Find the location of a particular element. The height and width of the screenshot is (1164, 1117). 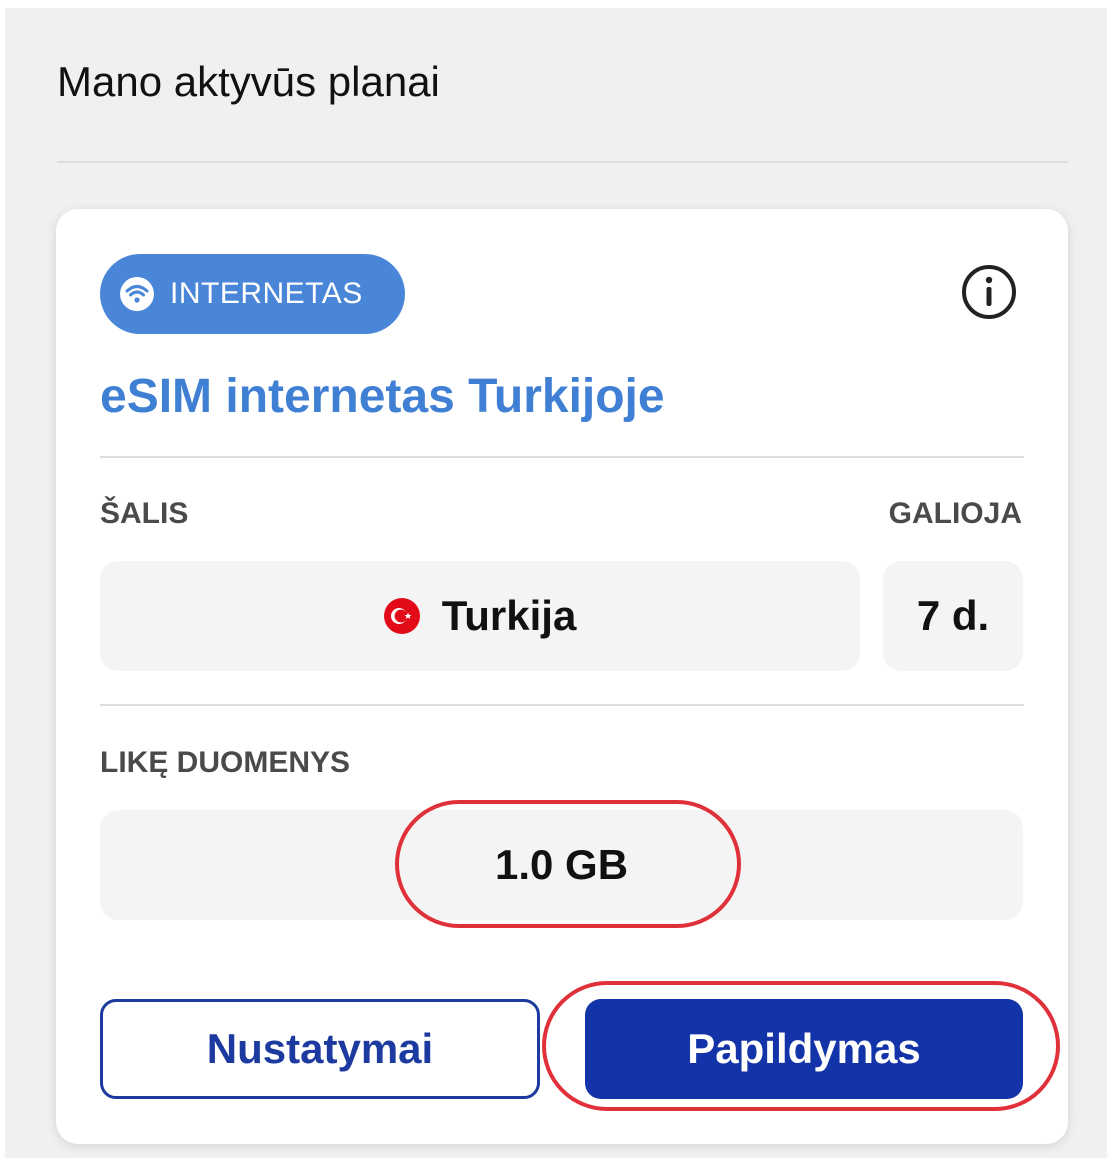

wifi-icon is located at coordinates (137, 294).